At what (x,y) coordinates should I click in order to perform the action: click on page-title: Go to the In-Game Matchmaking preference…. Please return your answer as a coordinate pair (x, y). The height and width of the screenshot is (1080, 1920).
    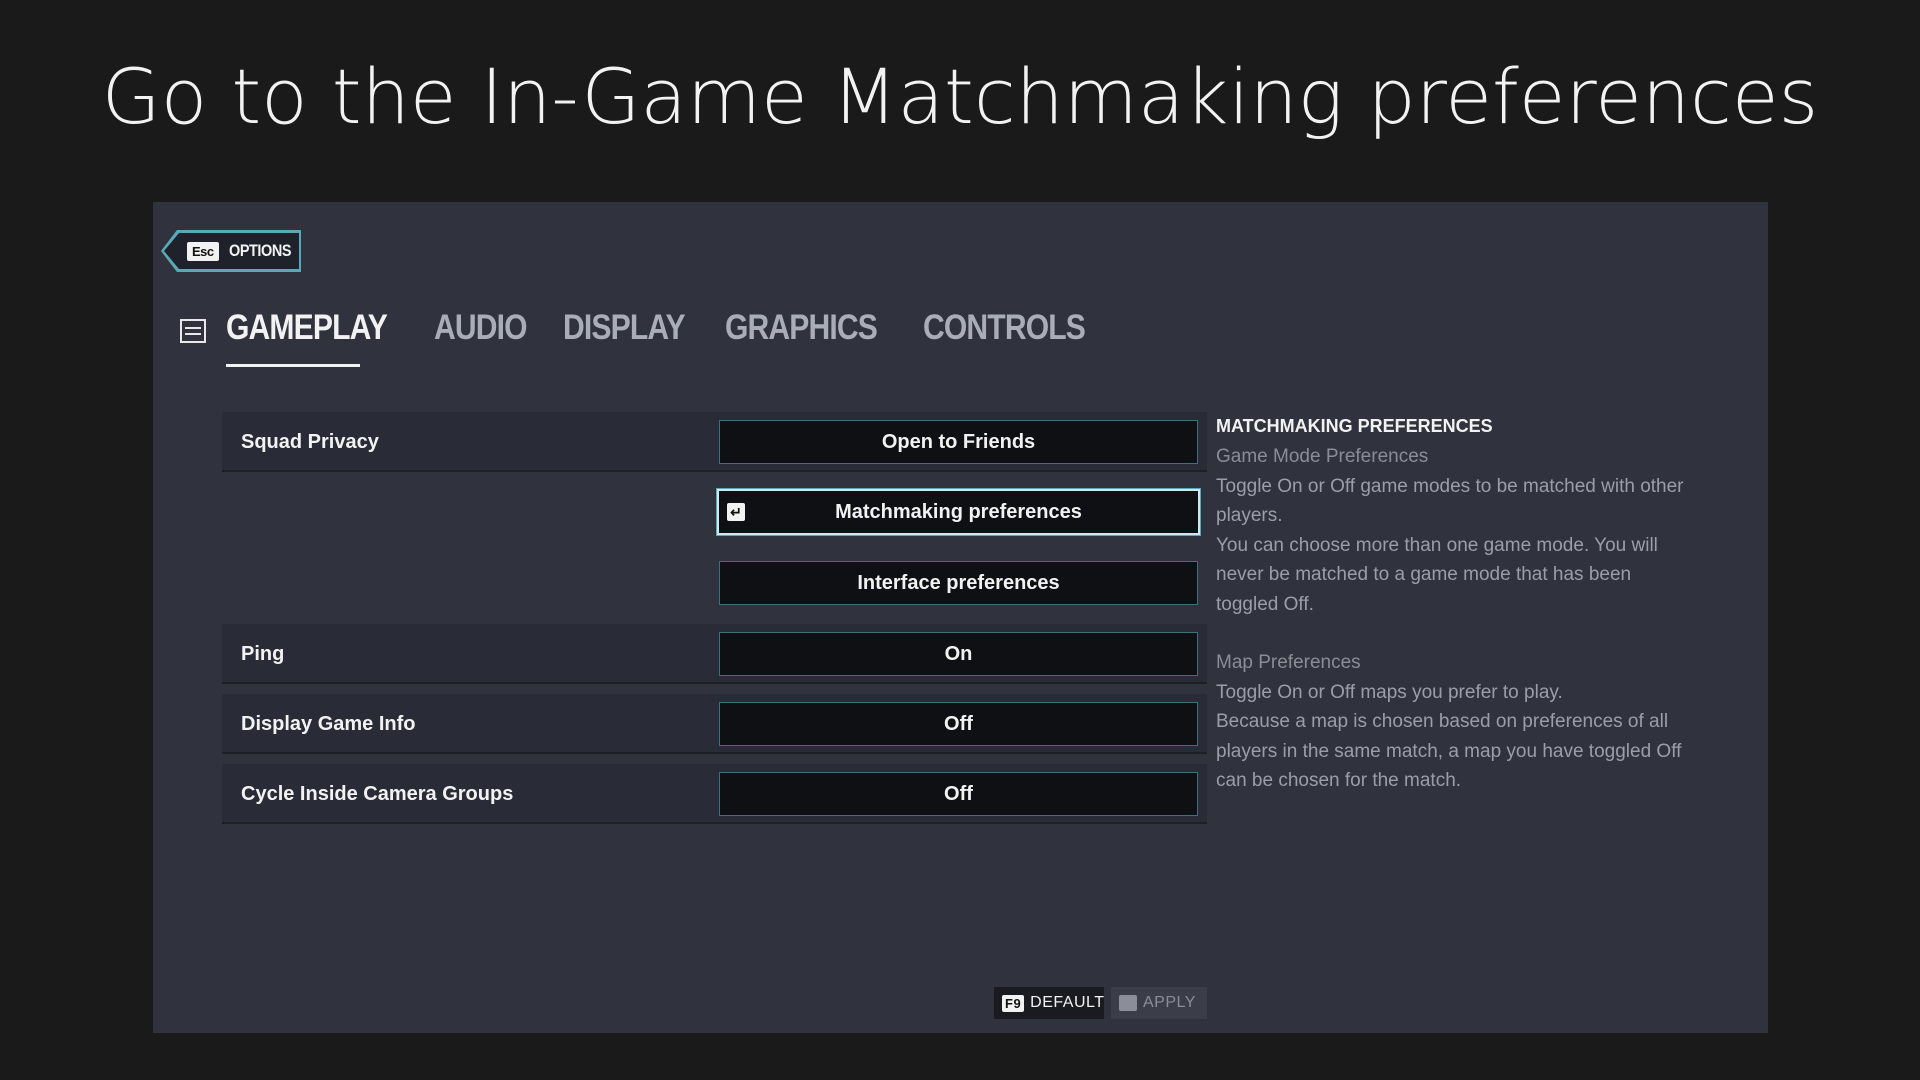
    Looking at the image, I should click on (960, 96).